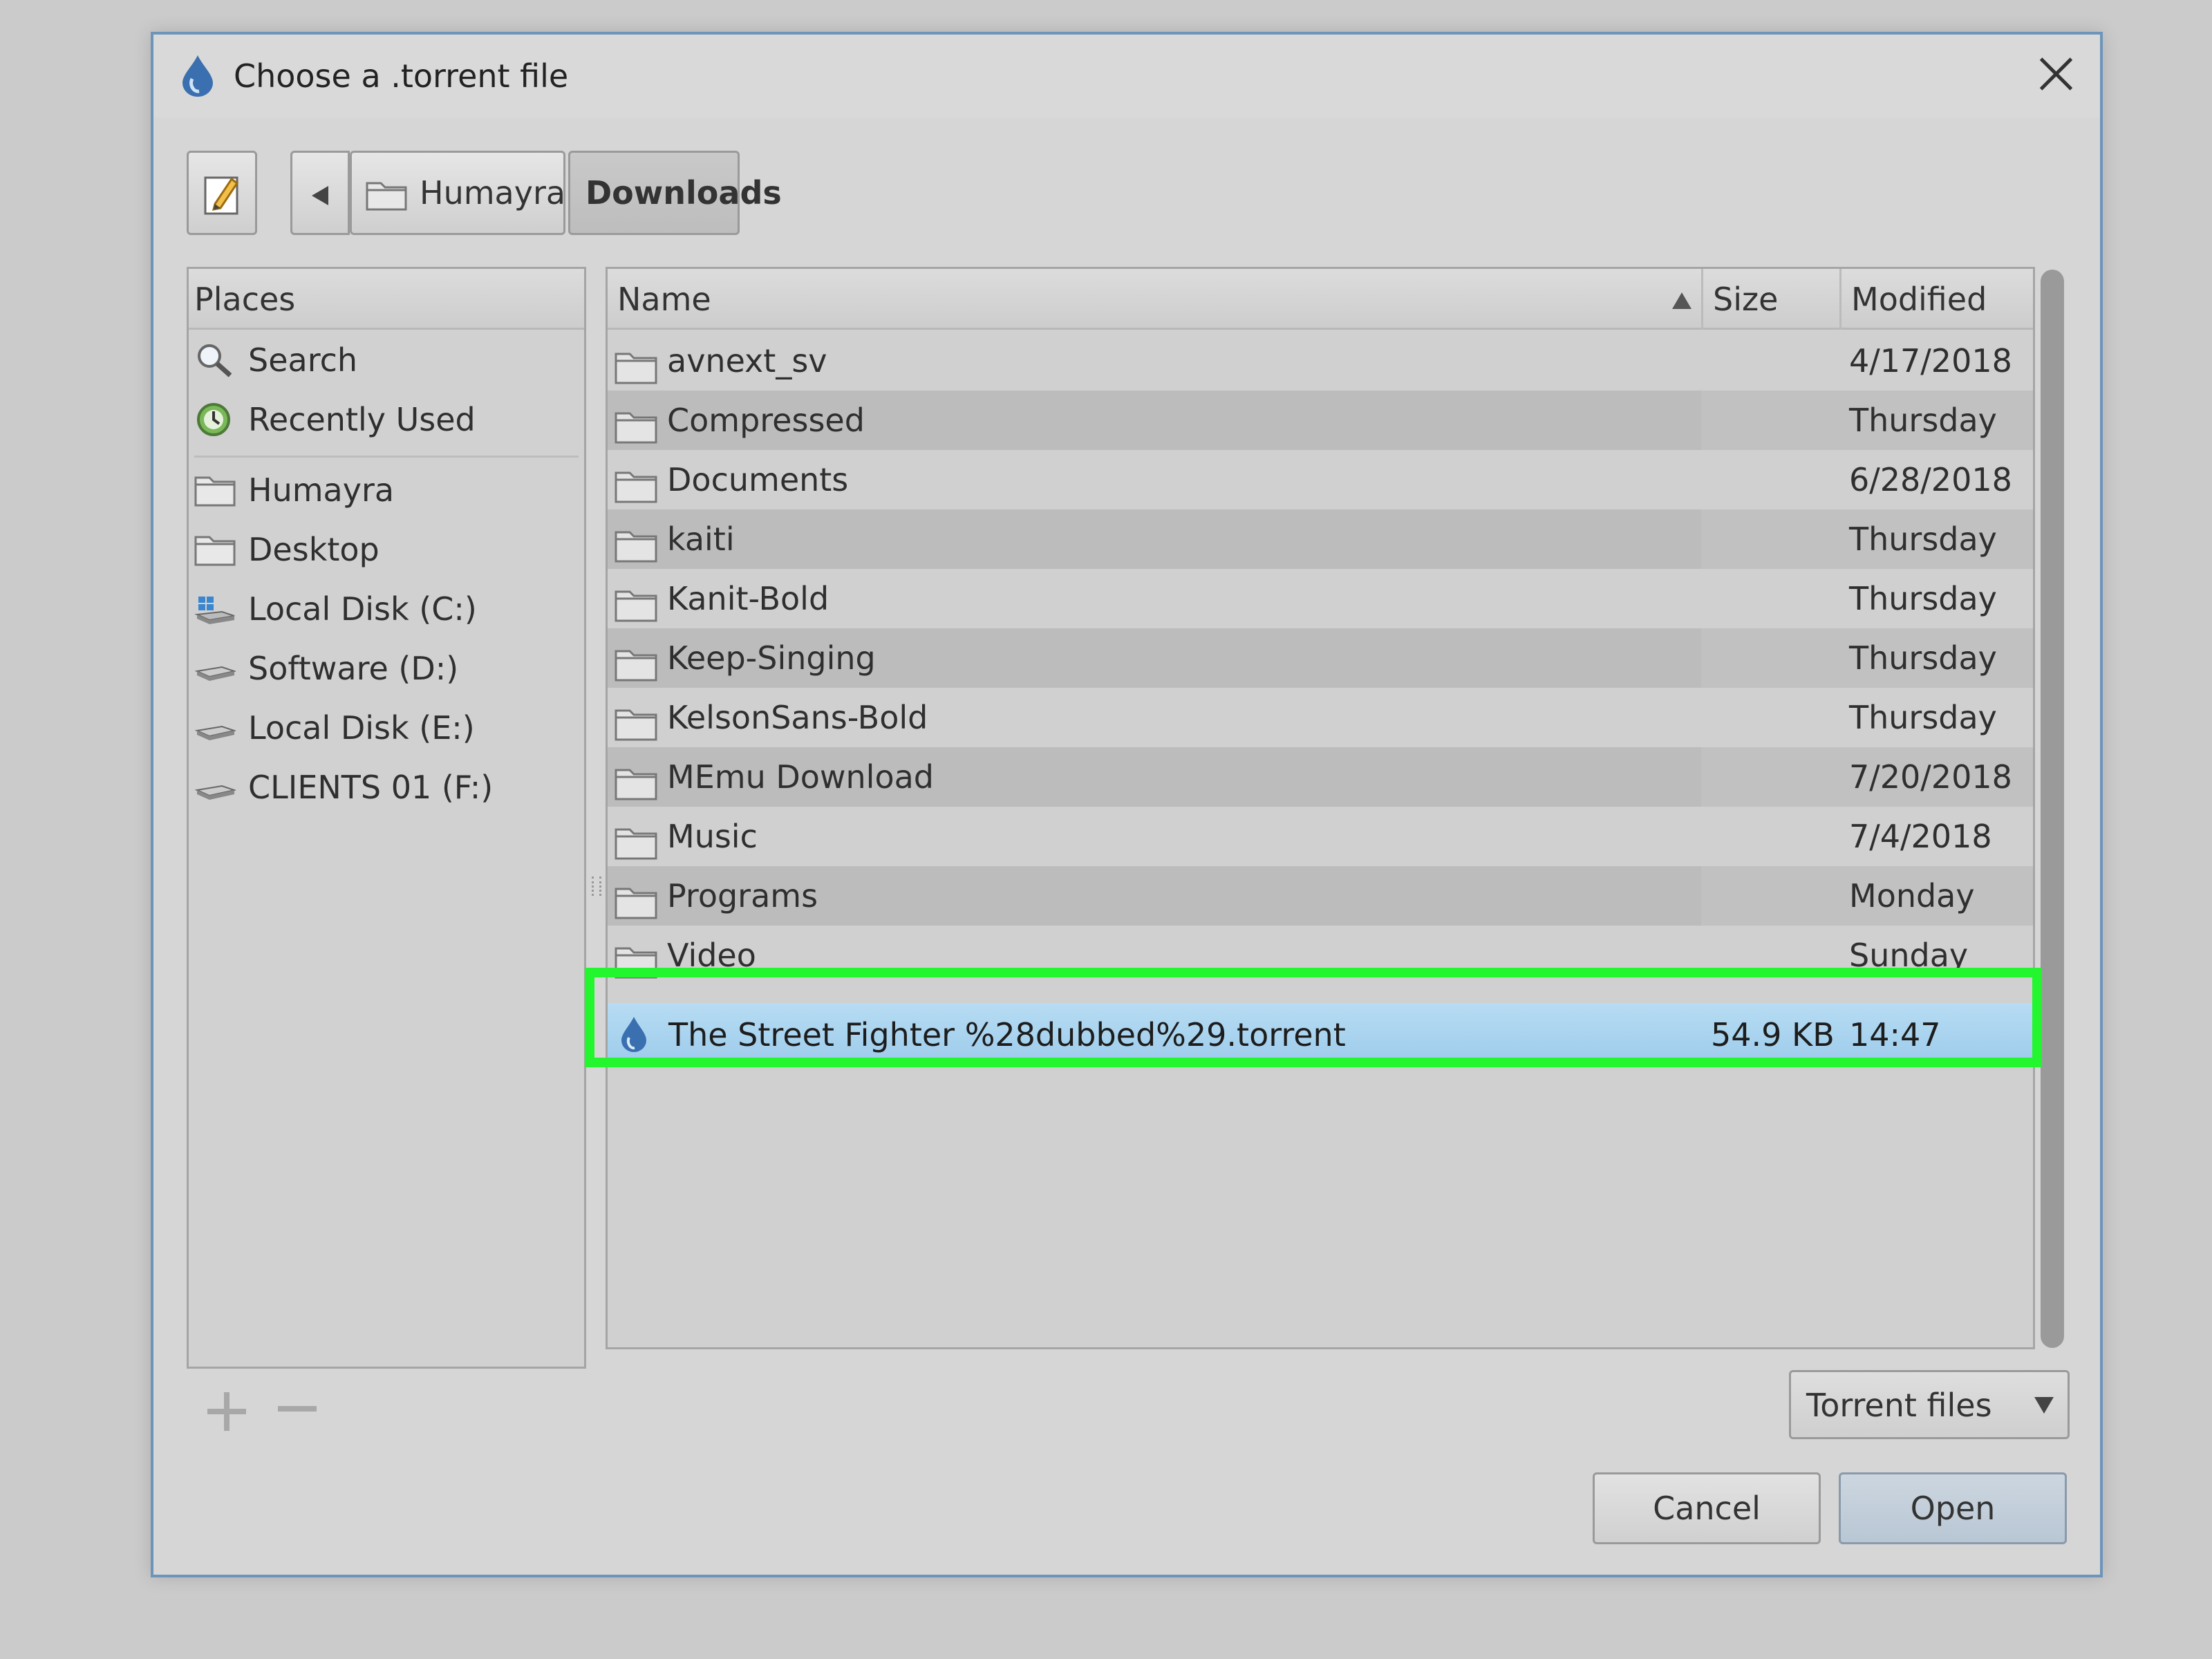 The width and height of the screenshot is (2212, 1659). What do you see at coordinates (362, 419) in the screenshot?
I see `place-label: Recently Used` at bounding box center [362, 419].